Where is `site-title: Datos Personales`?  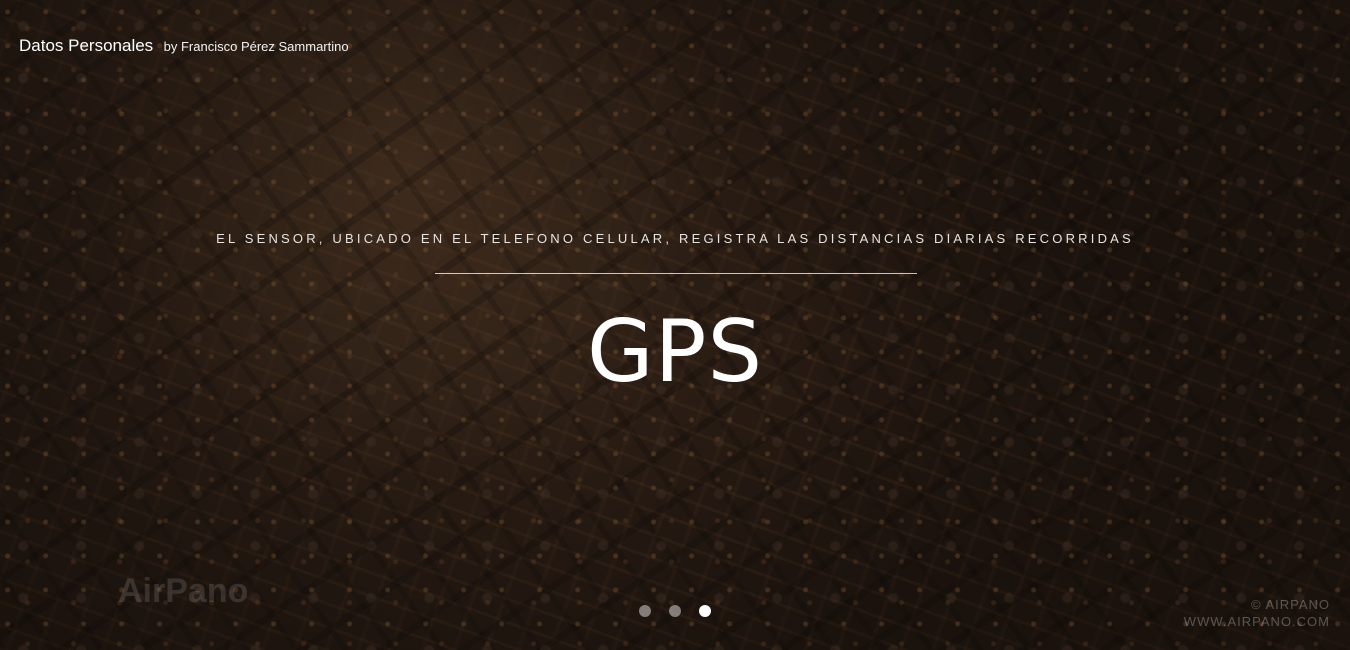 site-title: Datos Personales is located at coordinates (86, 45).